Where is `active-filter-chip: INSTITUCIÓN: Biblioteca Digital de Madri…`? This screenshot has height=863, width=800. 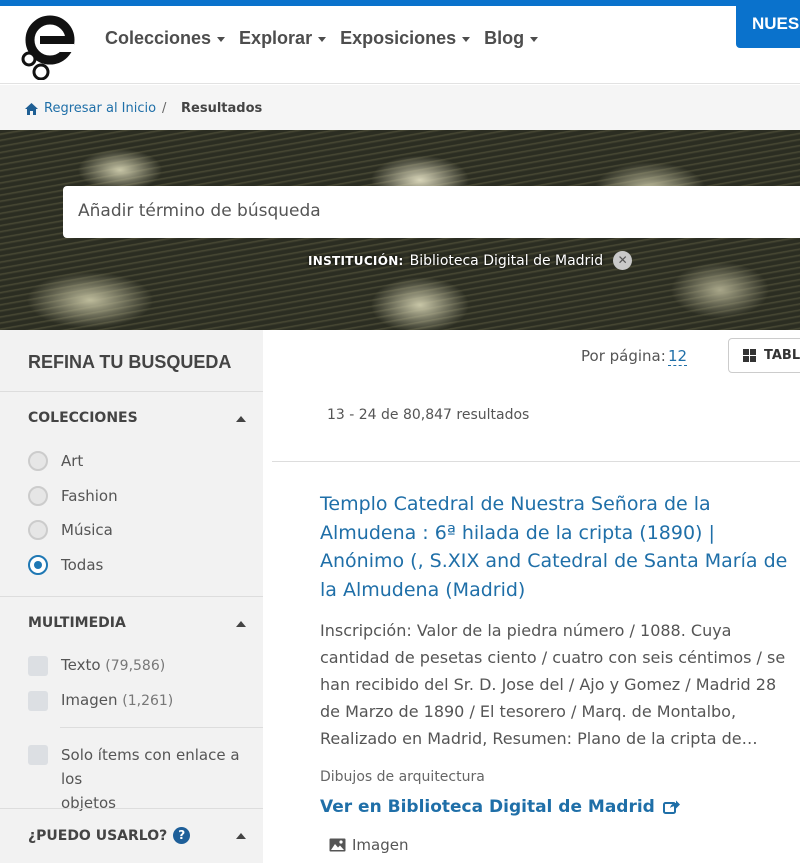
active-filter-chip: INSTITUCIÓN: Biblioteca Digital de Madri… is located at coordinates (470, 260).